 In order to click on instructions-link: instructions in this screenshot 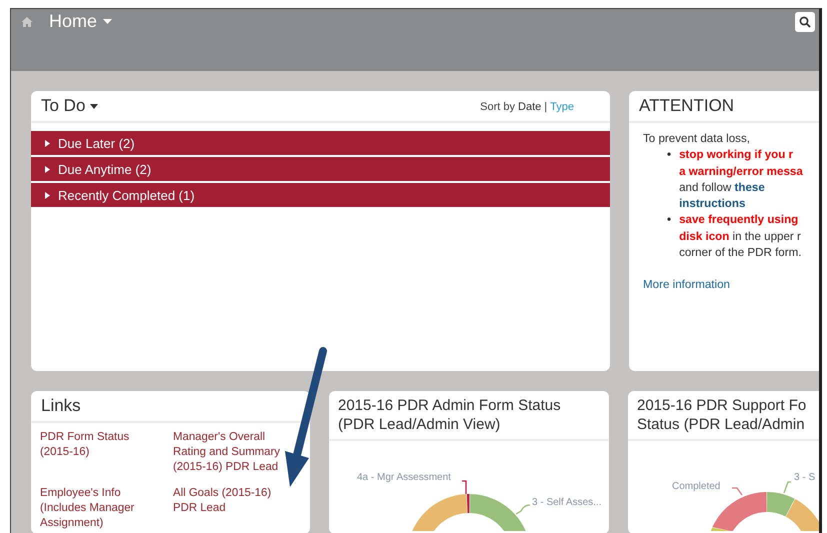, I will do `click(712, 203)`.